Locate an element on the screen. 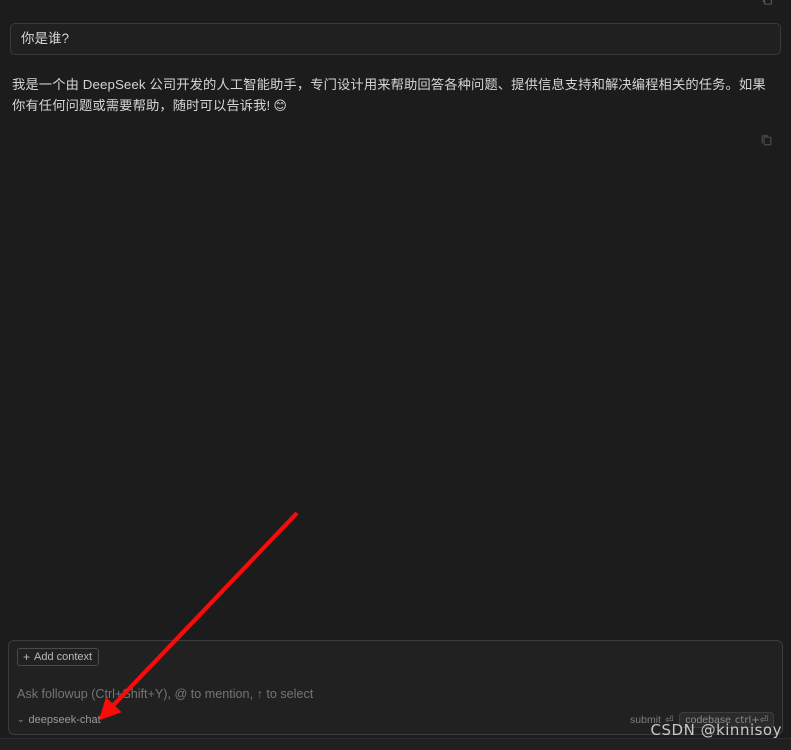 This screenshot has width=791, height=750. composer-footer: ⌄ deepseek-chat submit ⏎ codebase ctrl+⏎ is located at coordinates (395, 720).